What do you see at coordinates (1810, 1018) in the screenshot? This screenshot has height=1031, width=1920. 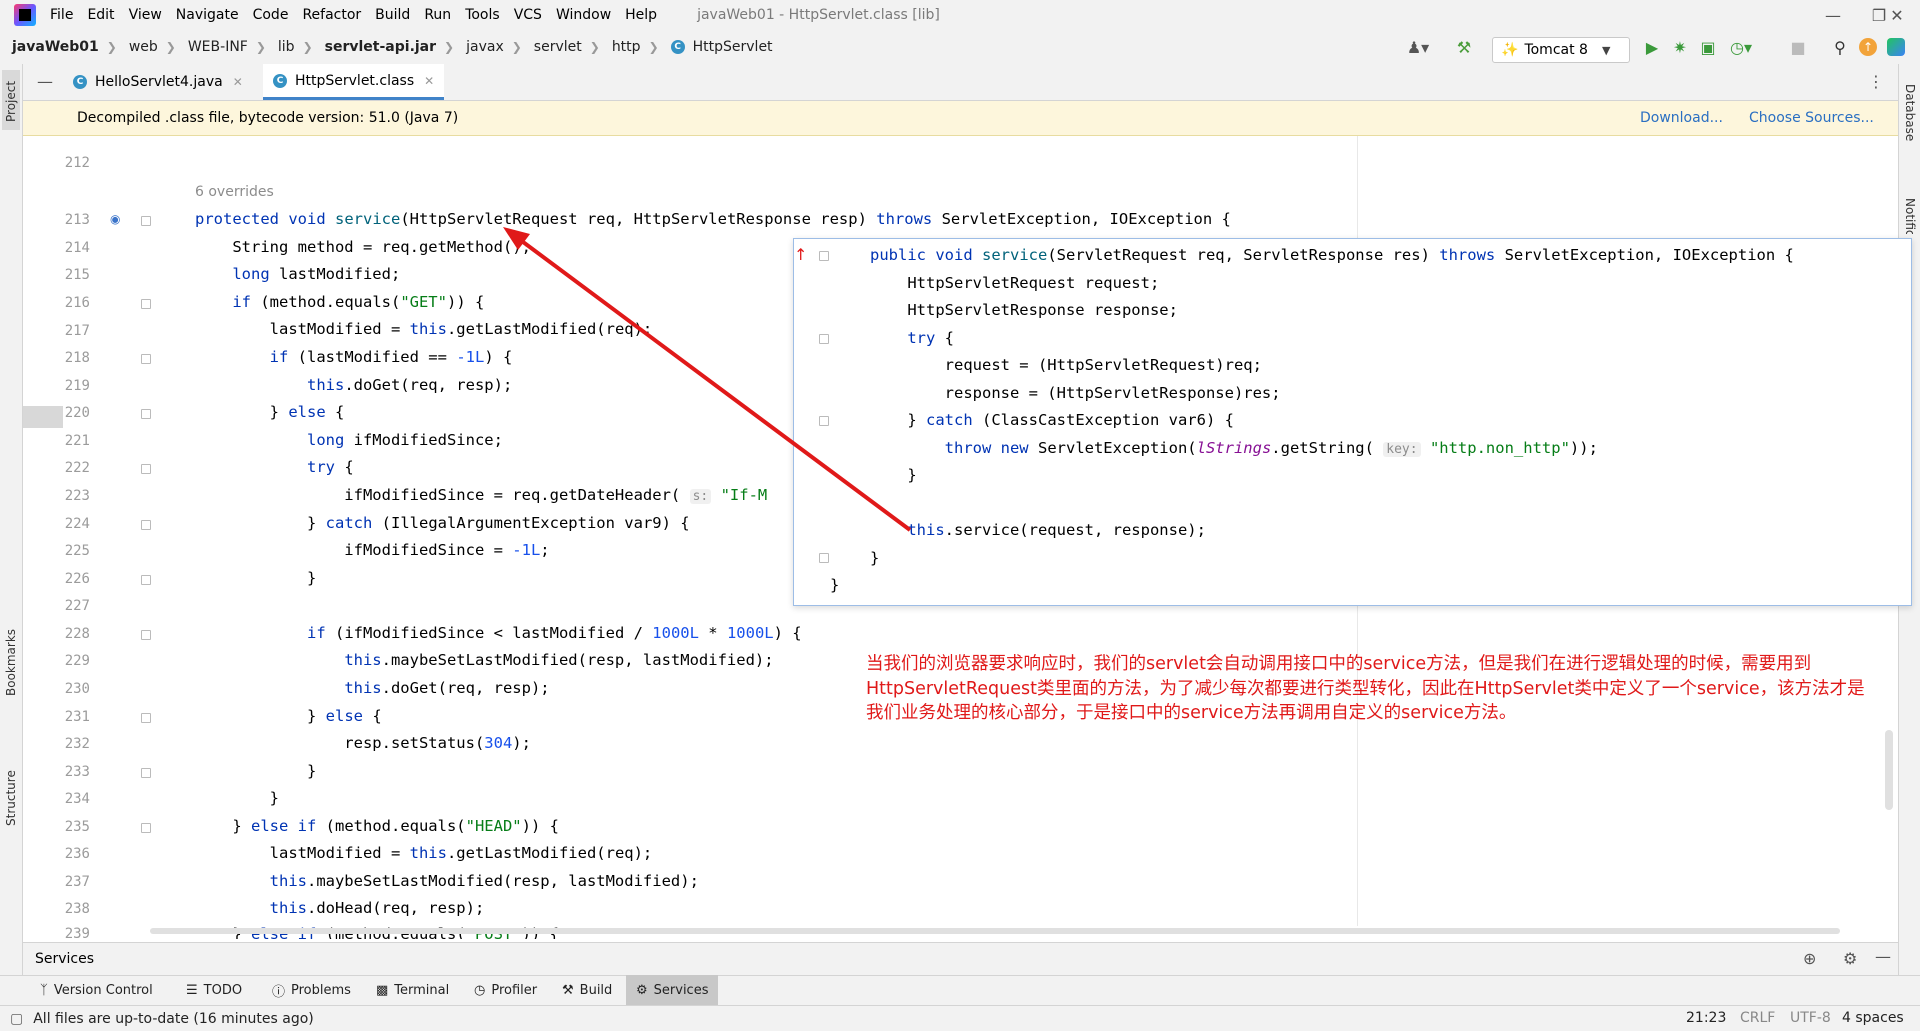 I see `file-encoding: UTF-8` at bounding box center [1810, 1018].